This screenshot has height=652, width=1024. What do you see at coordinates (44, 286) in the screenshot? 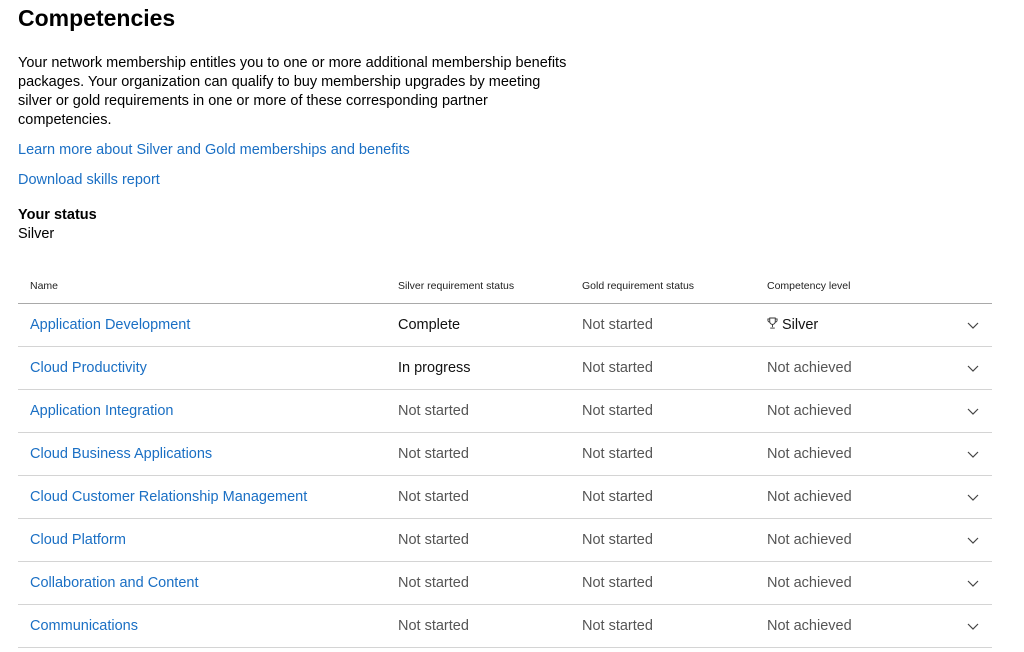
I see `header-name: Name` at bounding box center [44, 286].